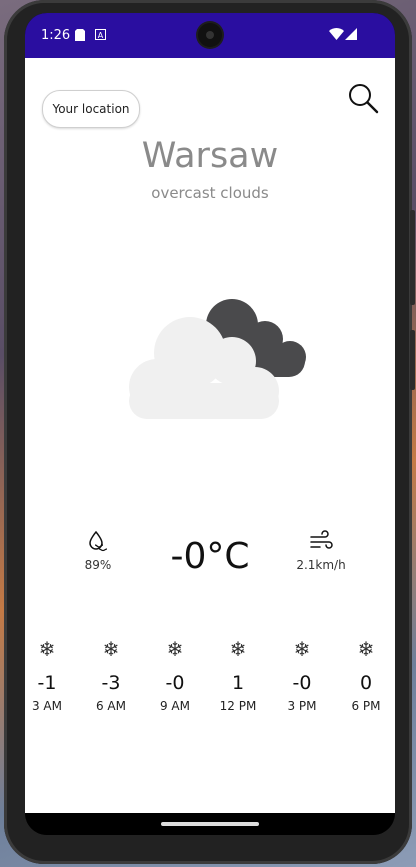  I want to click on navigation-bar, so click(210, 824).